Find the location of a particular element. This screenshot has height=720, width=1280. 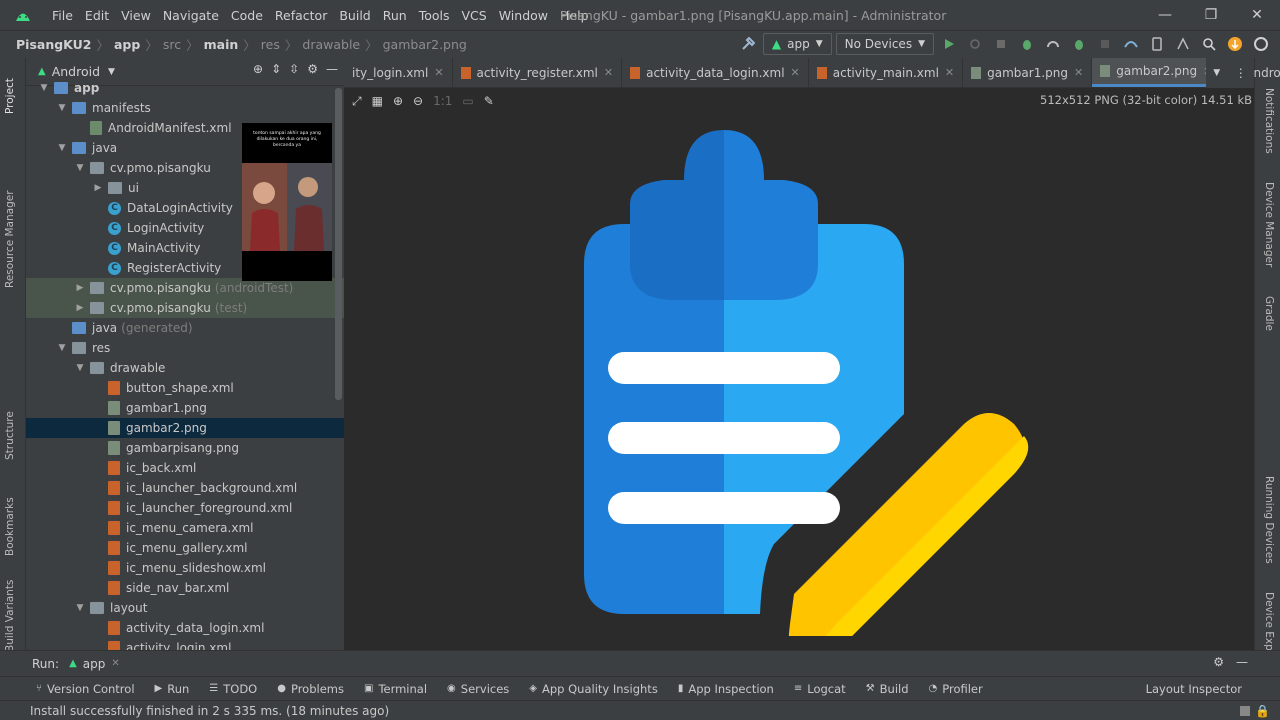

editor-tab: activity_main.xml ✕ is located at coordinates (886, 72).